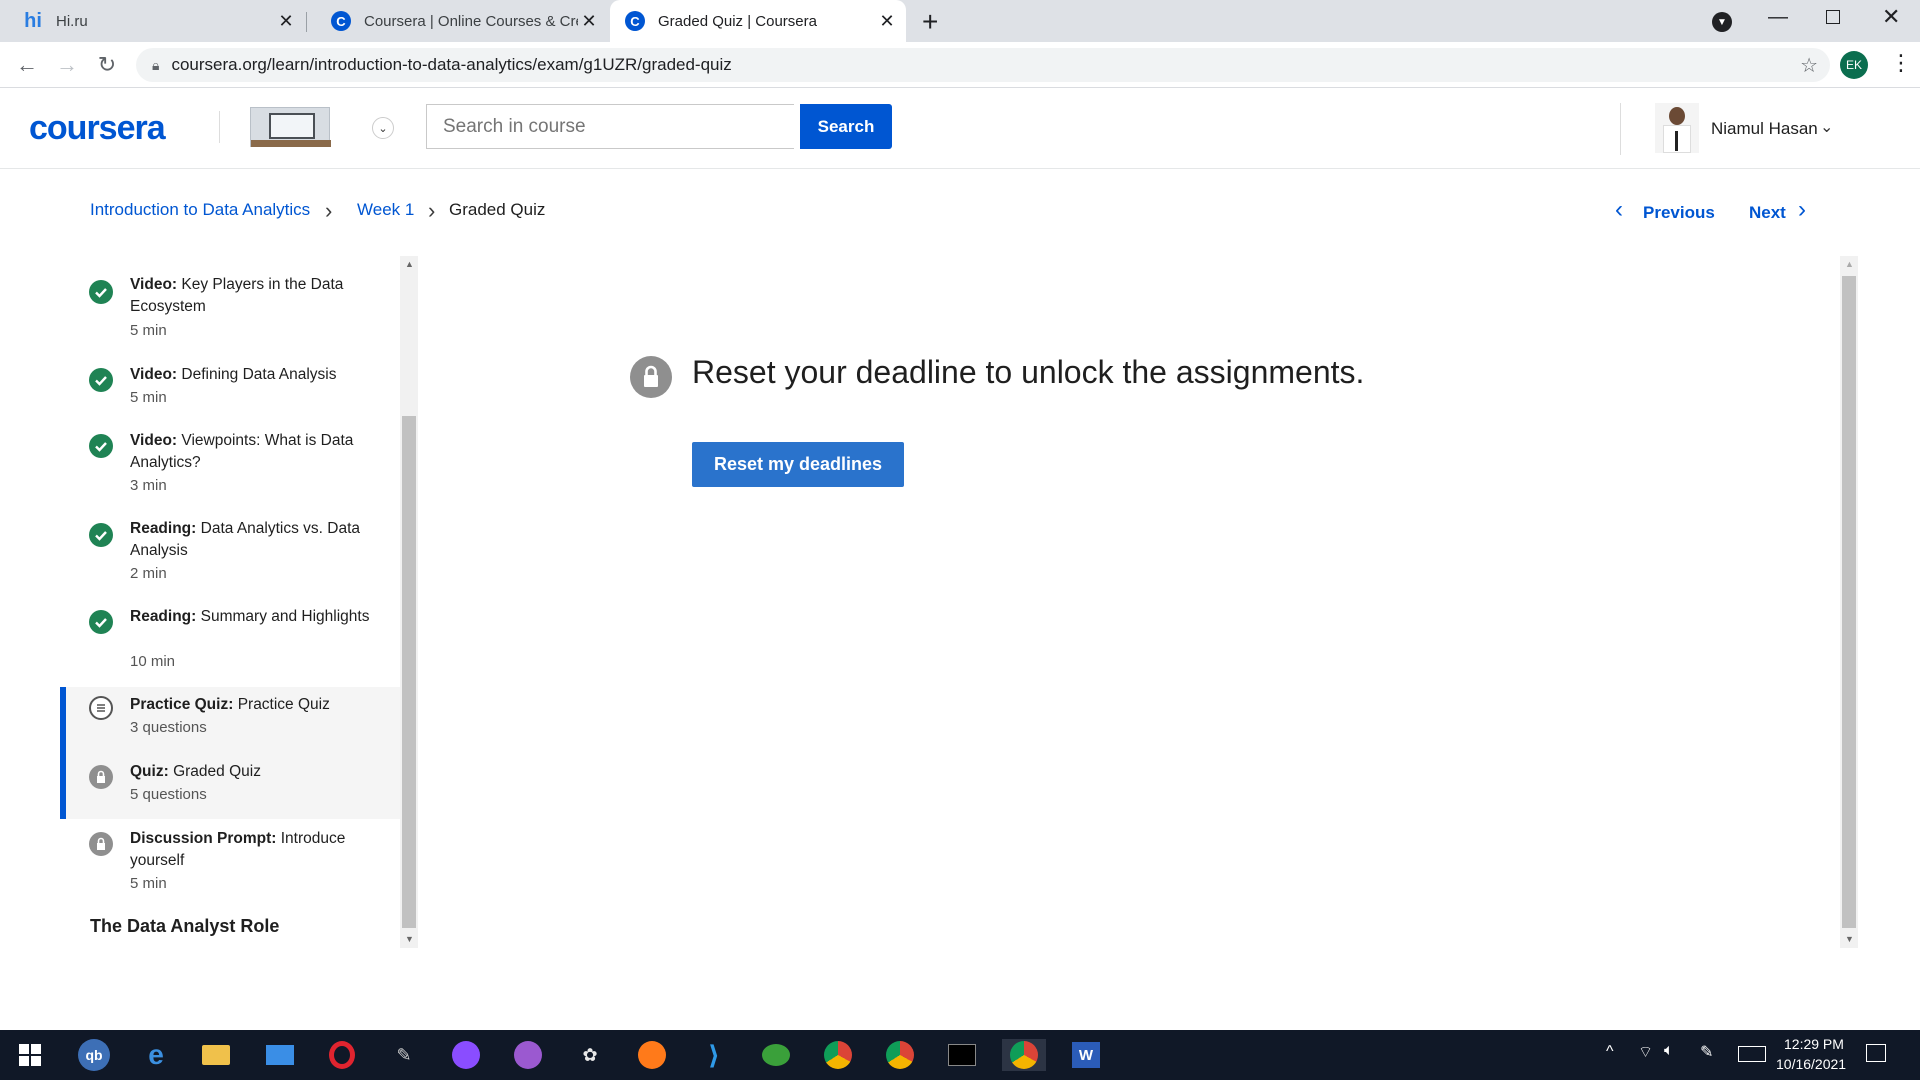 The height and width of the screenshot is (1080, 1920). I want to click on pen-icon: ✎, so click(1706, 1052).